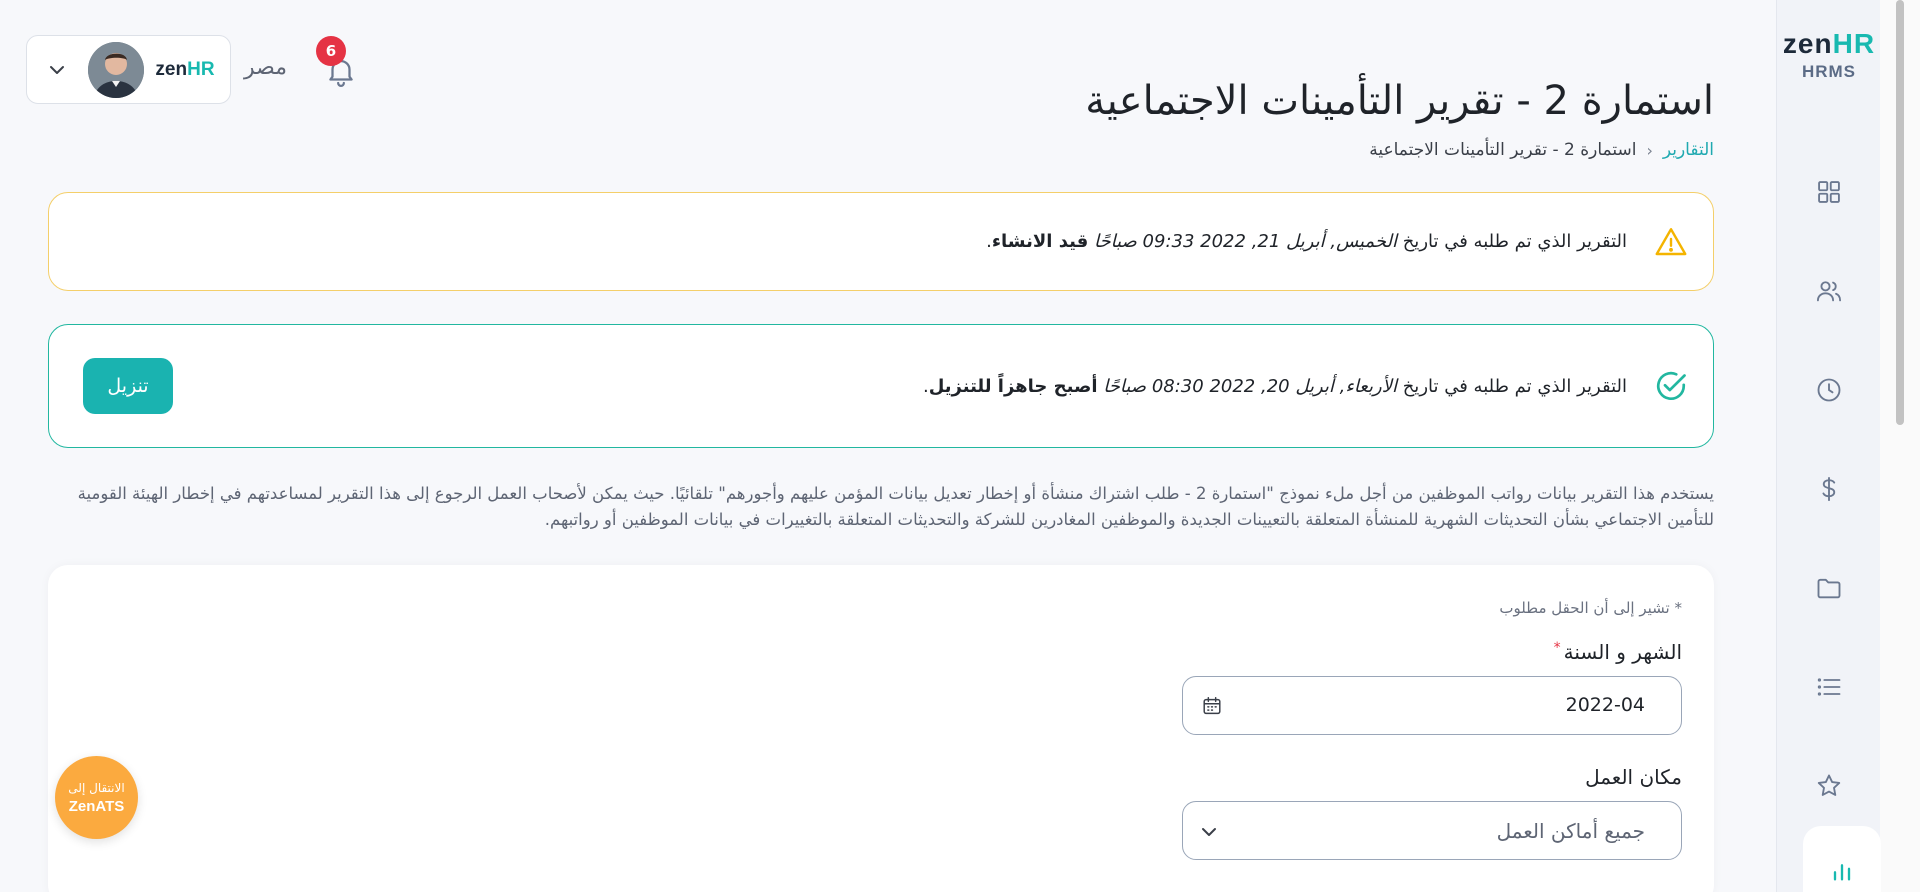  I want to click on notification-badge: 6, so click(331, 51).